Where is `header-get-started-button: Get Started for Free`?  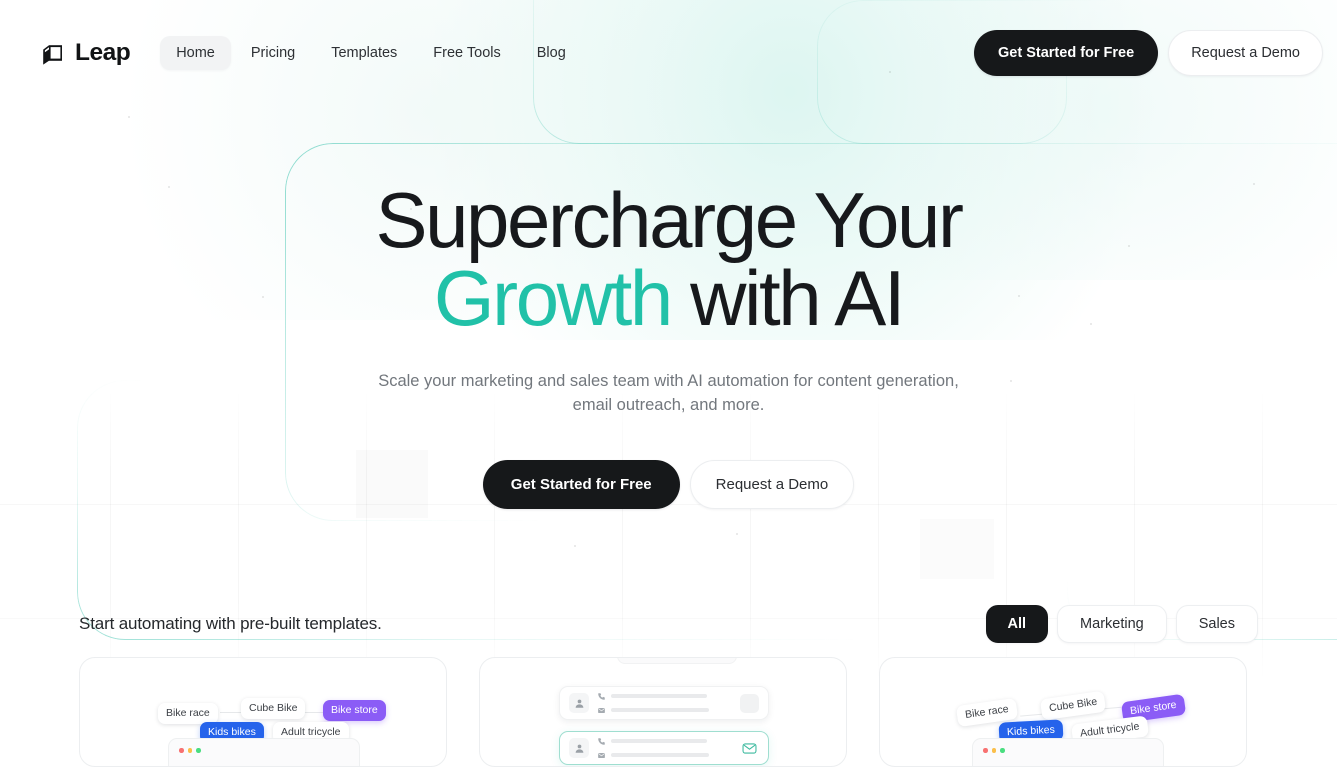
header-get-started-button: Get Started for Free is located at coordinates (1066, 53).